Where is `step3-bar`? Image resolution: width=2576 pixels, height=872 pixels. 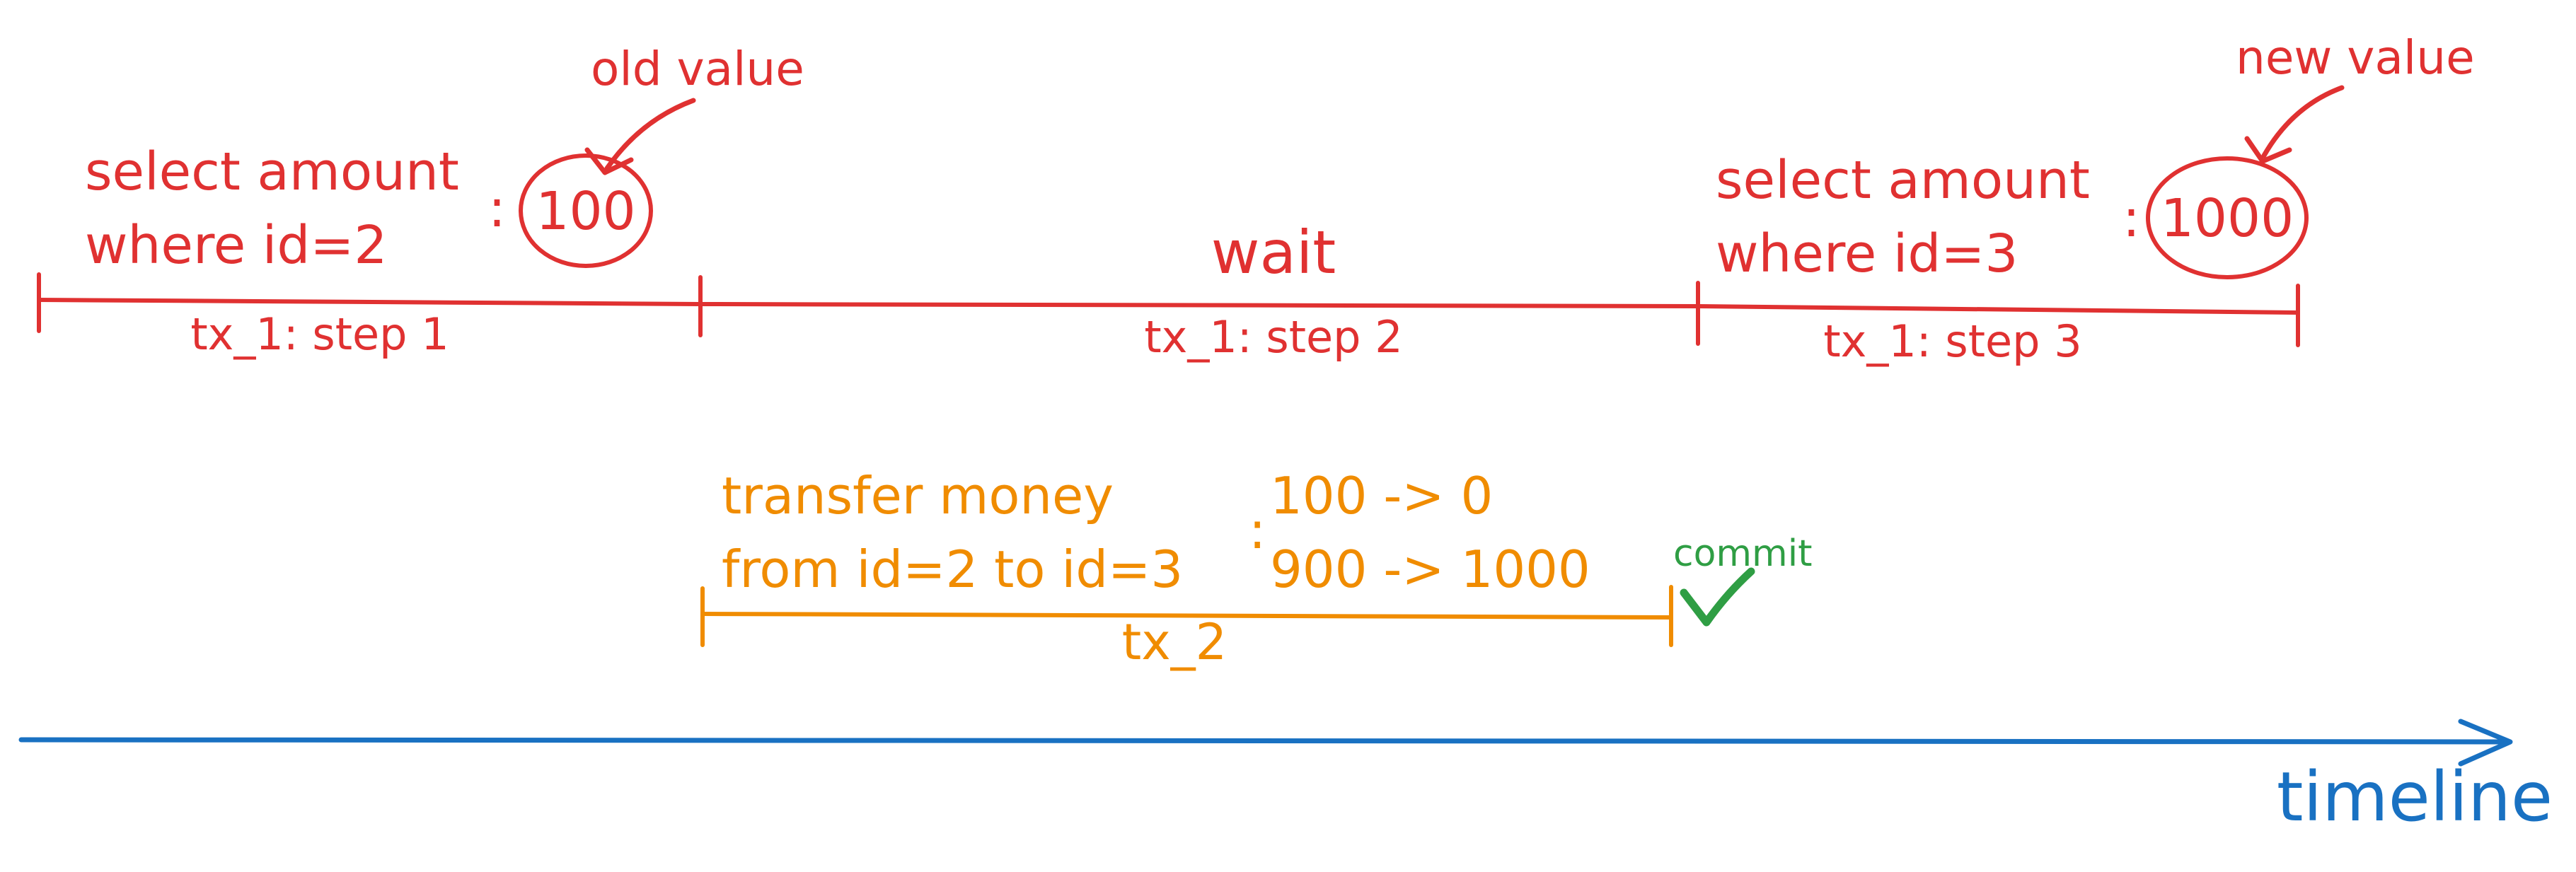
step3-bar is located at coordinates (1998, 309).